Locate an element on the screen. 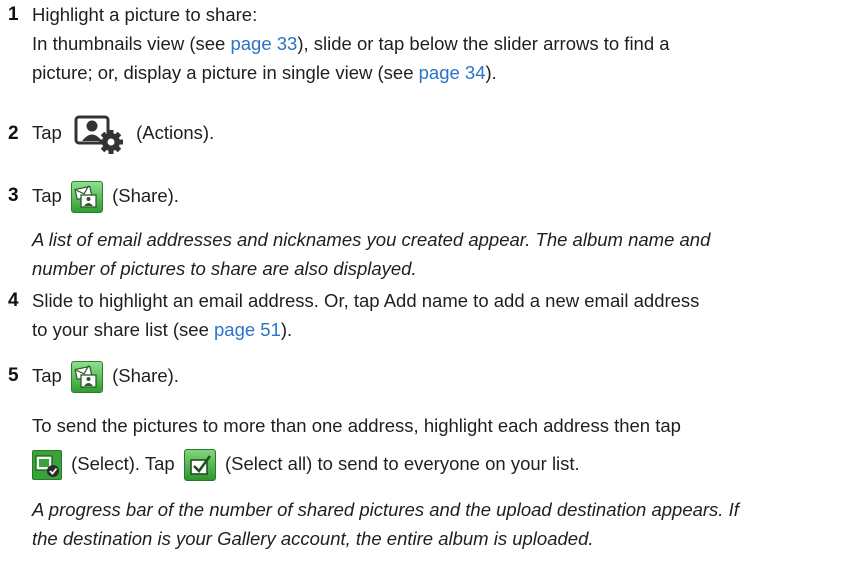  step-number: 5 is located at coordinates (13, 375).